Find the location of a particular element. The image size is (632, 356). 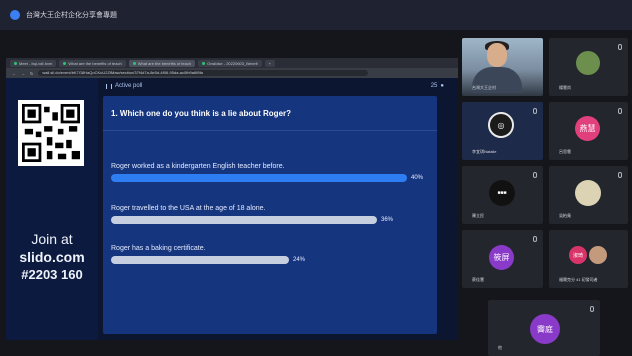

active-poll-label: Active poll is located at coordinates (129, 86).